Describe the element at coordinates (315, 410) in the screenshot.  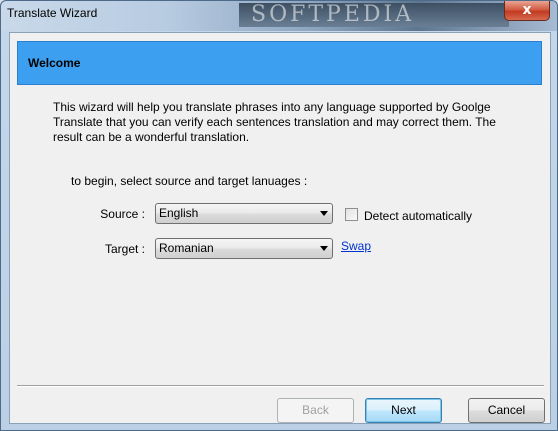
I see `back-button: Back` at that location.